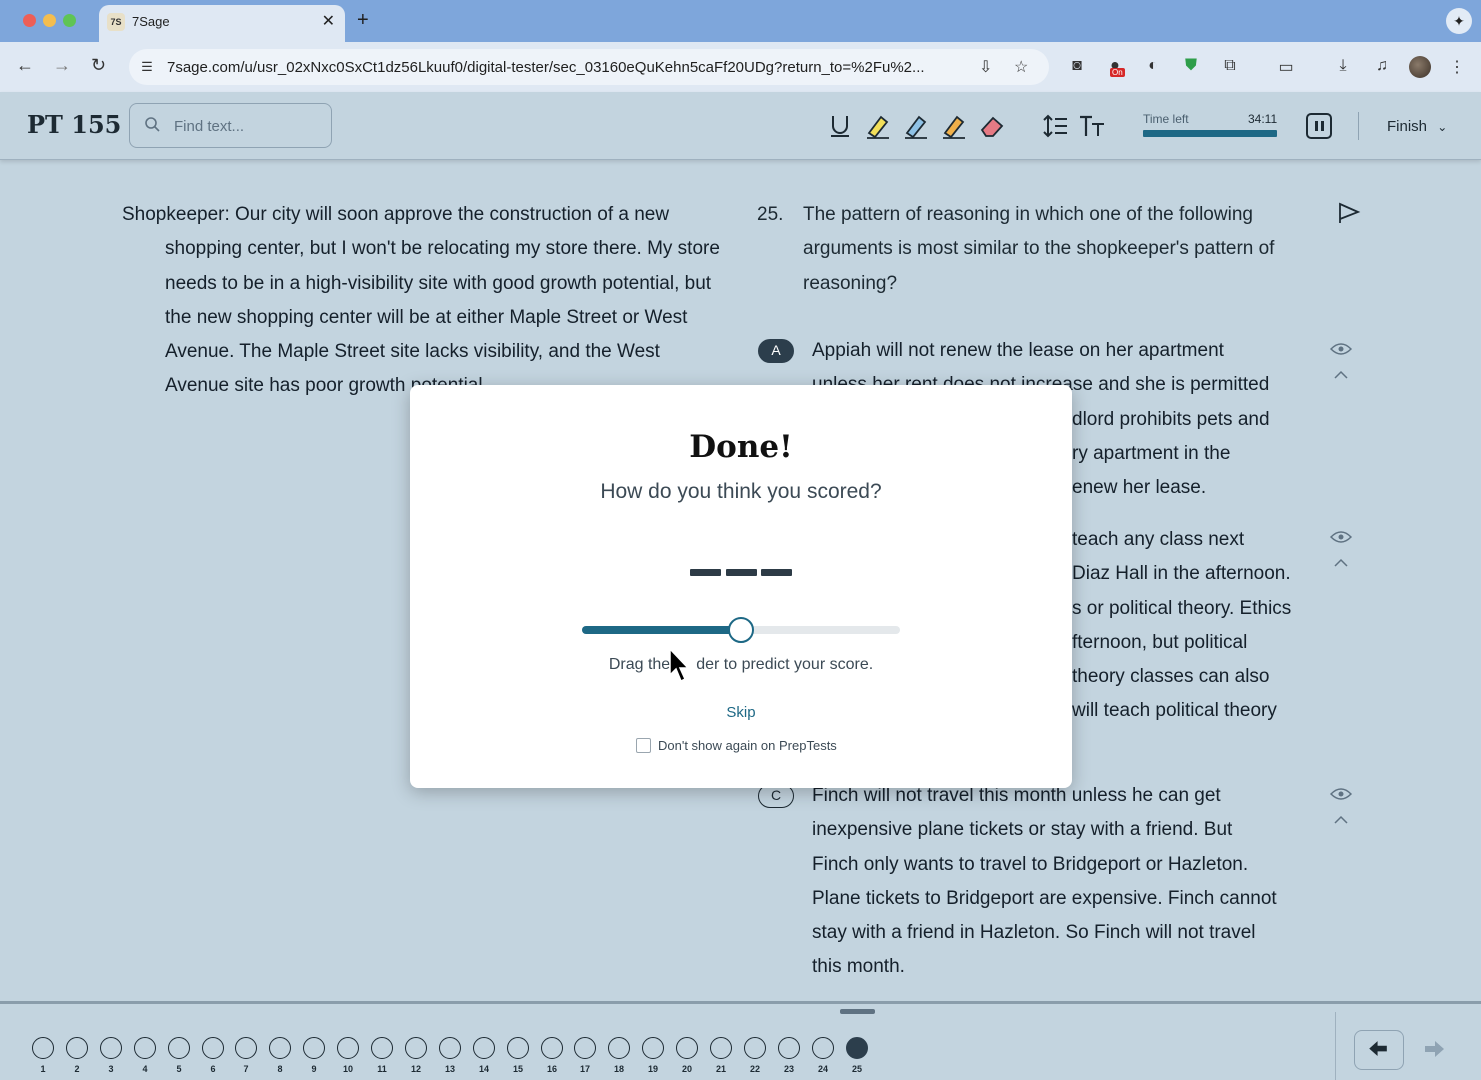 The height and width of the screenshot is (1080, 1481). What do you see at coordinates (1092, 126) in the screenshot?
I see `font-size-icon` at bounding box center [1092, 126].